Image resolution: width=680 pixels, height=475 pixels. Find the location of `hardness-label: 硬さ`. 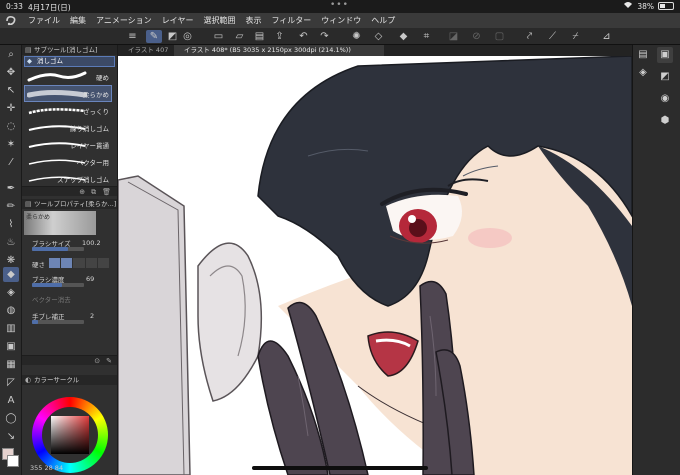

hardness-label: 硬さ is located at coordinates (38, 265).